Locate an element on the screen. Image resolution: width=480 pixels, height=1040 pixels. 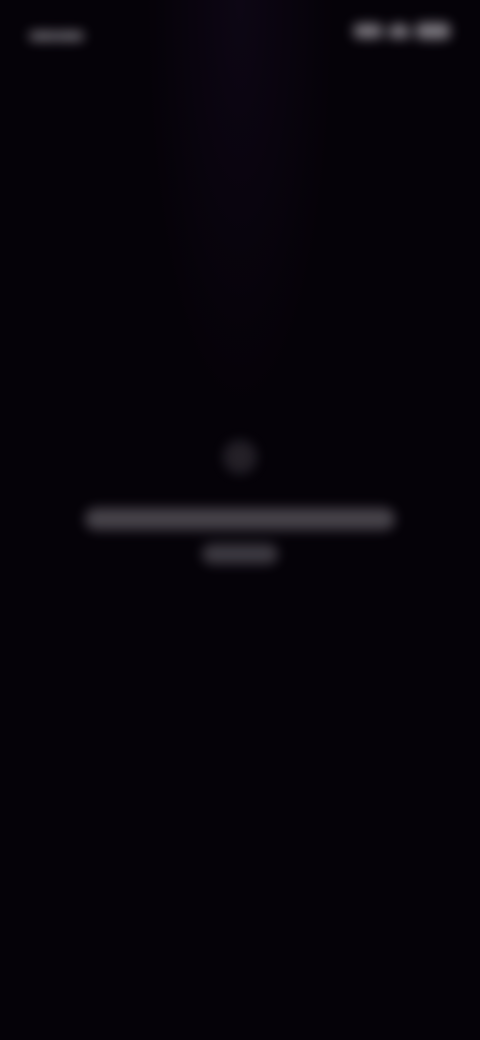
status-icons is located at coordinates (402, 31).